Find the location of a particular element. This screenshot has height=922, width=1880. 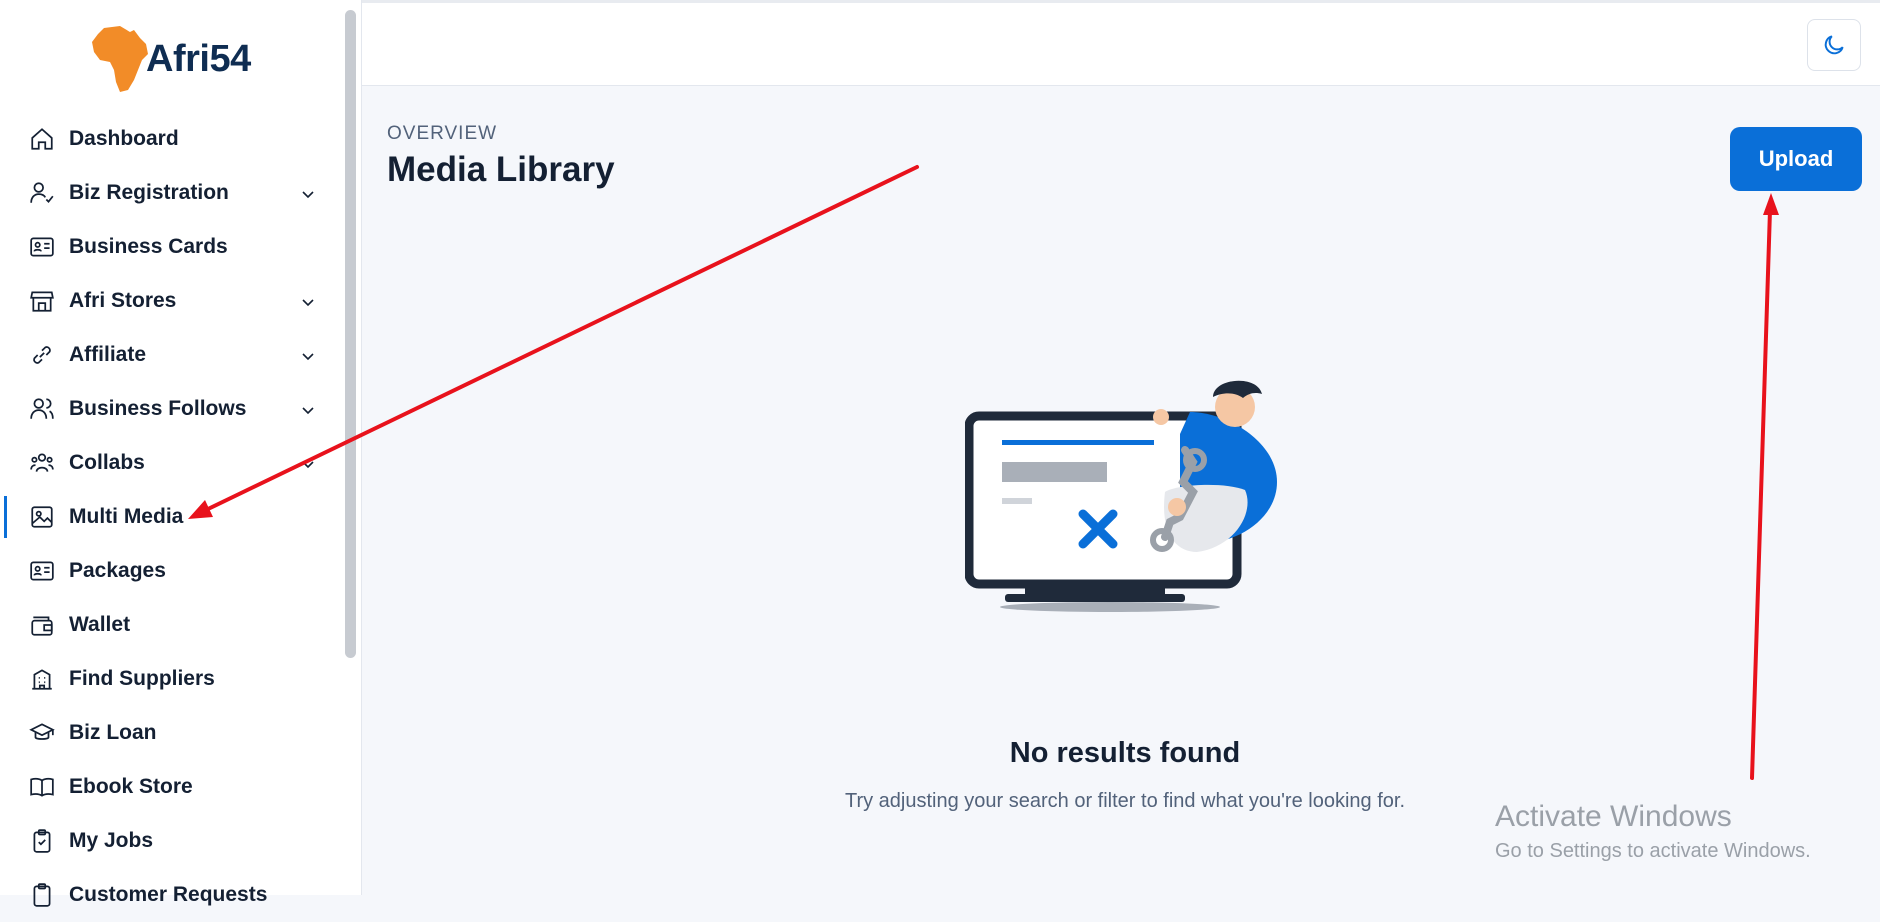

annotation-arrowhead is located at coordinates (1771, 204).